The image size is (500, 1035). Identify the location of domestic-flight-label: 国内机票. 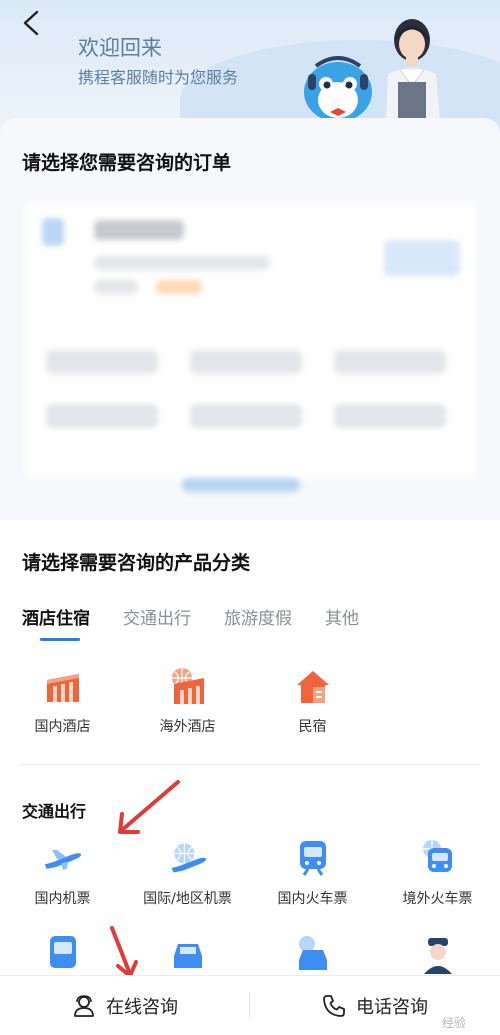
(62, 899).